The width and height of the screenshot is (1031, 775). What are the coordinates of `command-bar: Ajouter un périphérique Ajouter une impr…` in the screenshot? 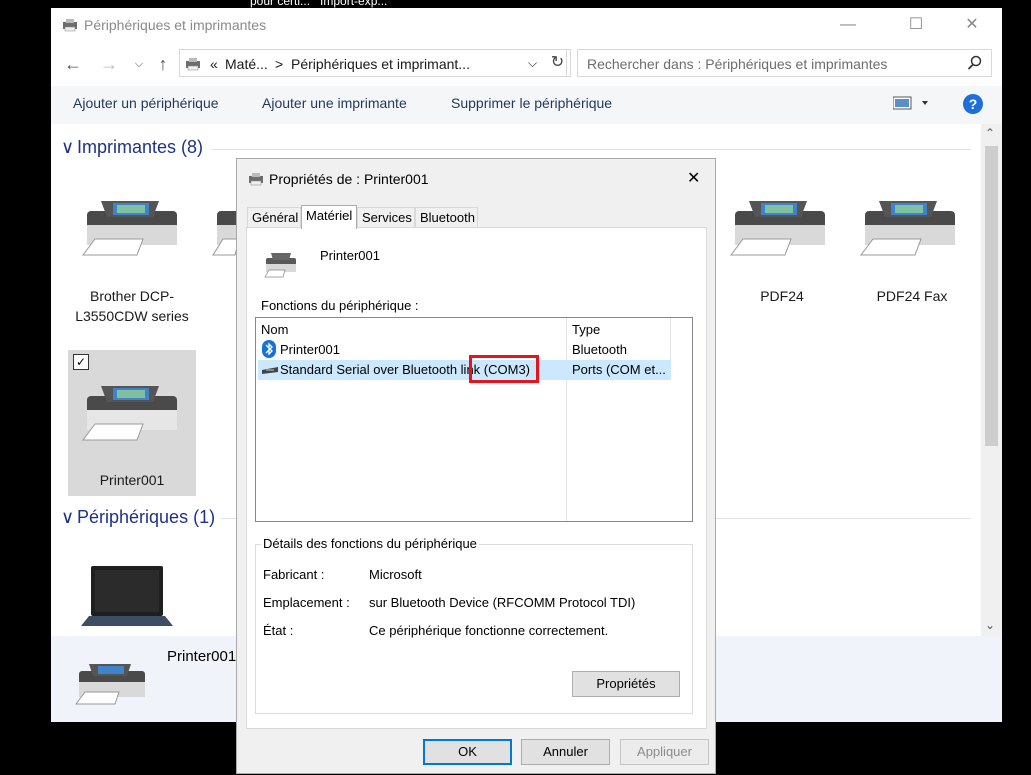 It's located at (526, 105).